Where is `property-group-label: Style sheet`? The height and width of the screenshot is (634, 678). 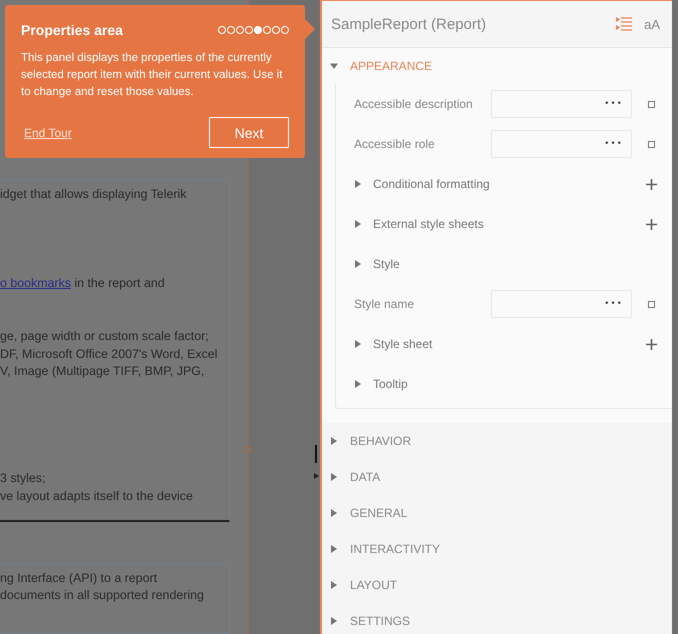
property-group-label: Style sheet is located at coordinates (509, 344).